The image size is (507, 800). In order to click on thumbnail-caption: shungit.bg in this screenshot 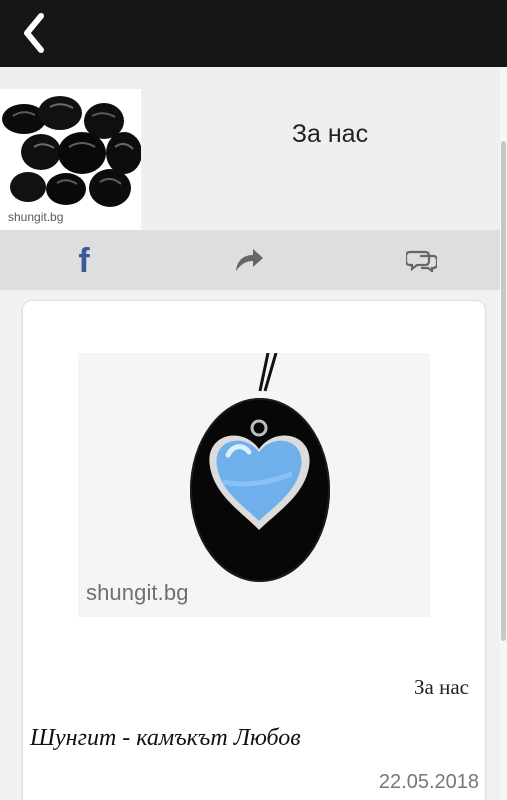, I will do `click(36, 217)`.